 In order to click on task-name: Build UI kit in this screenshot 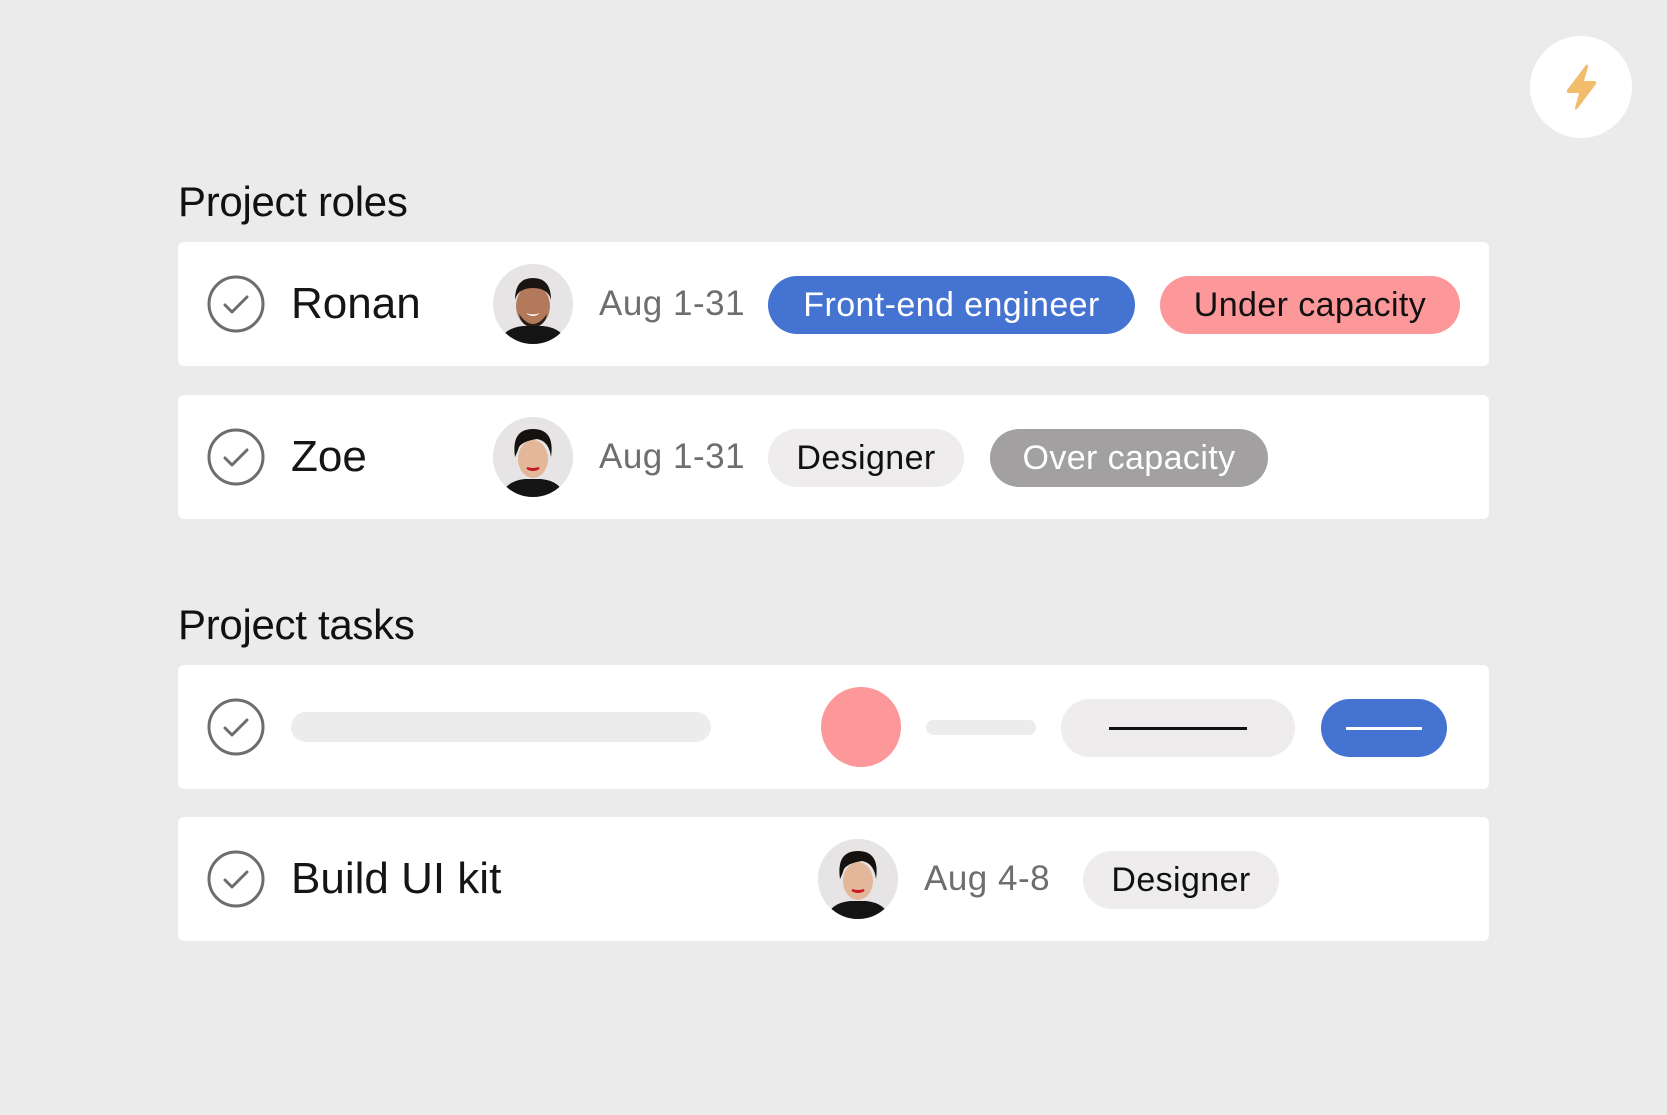, I will do `click(396, 878)`.